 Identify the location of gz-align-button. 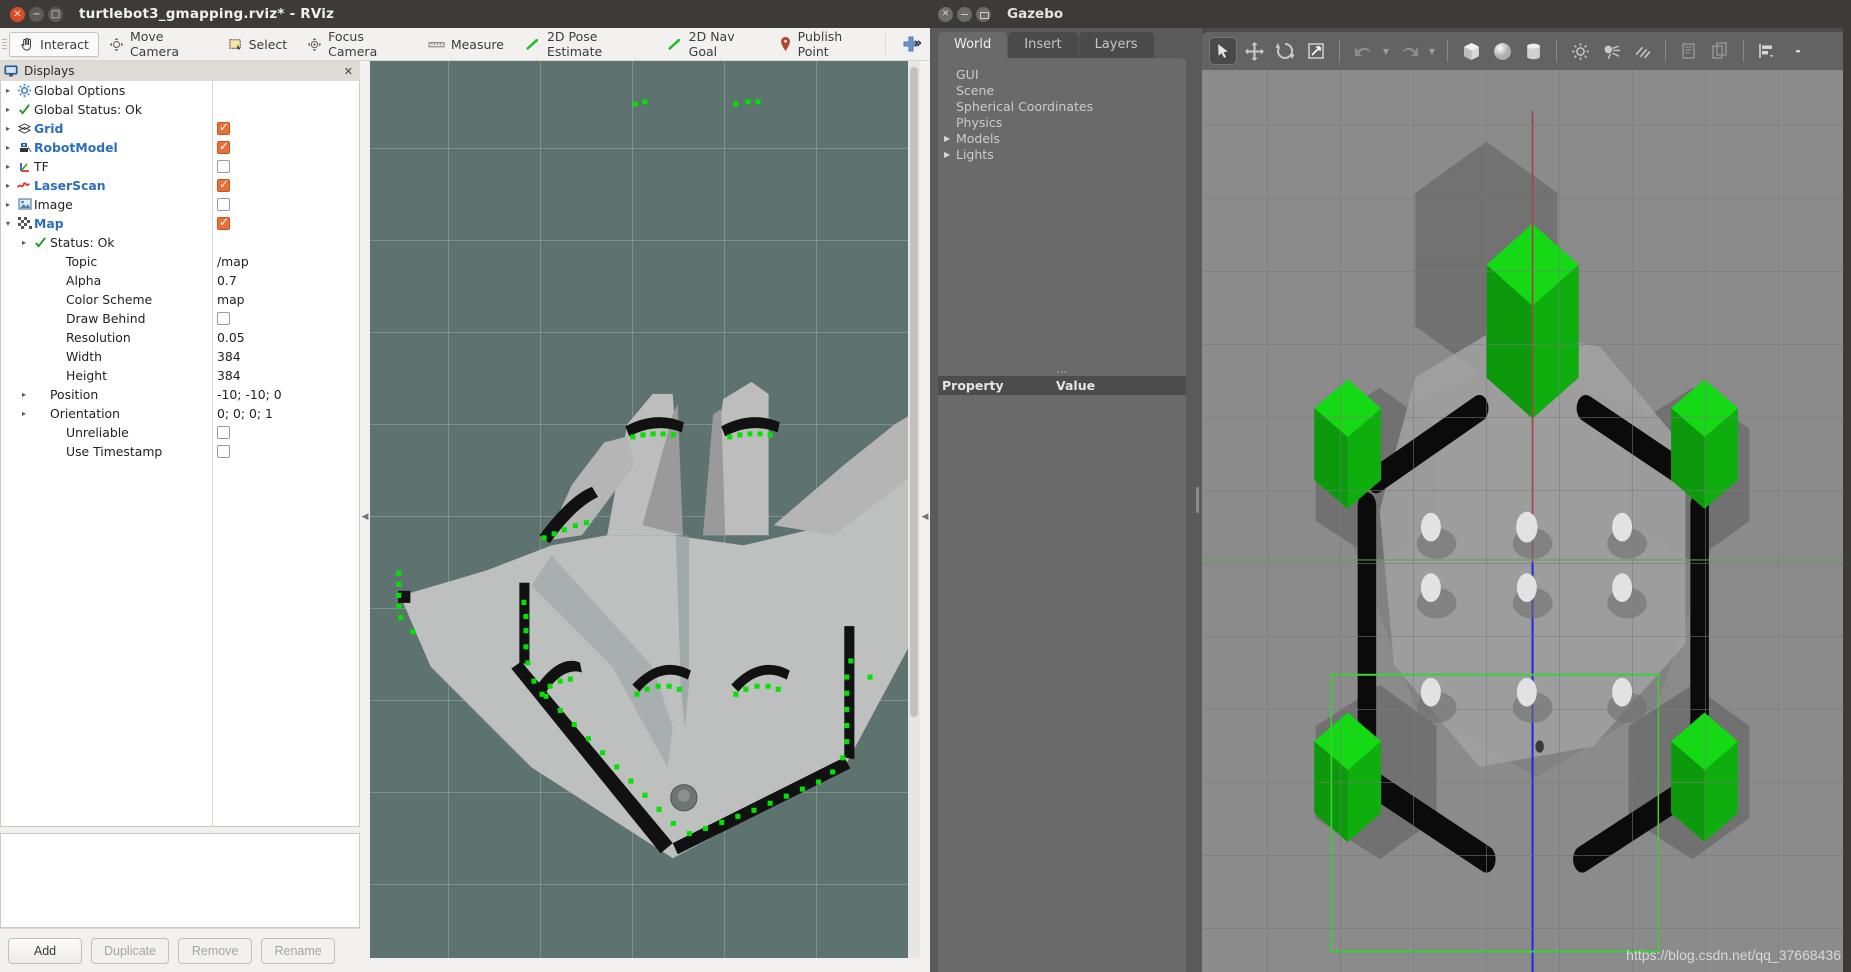
(1767, 51).